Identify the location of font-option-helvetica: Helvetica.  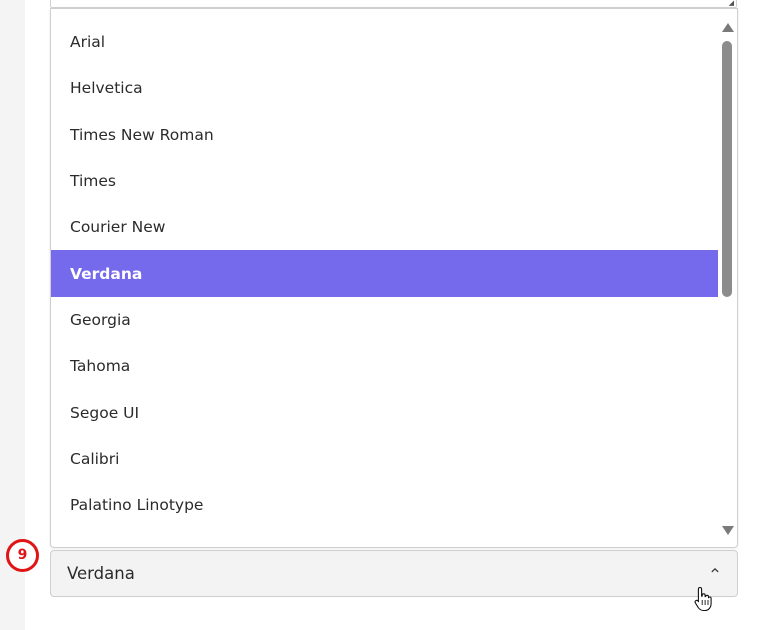
(384, 88).